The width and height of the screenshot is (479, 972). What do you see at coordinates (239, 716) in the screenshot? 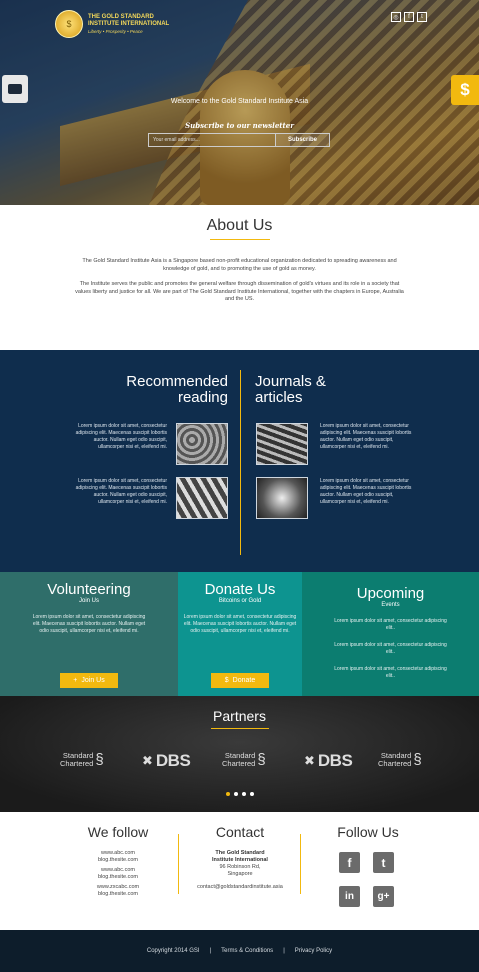
I see `partners-title: Partners` at bounding box center [239, 716].